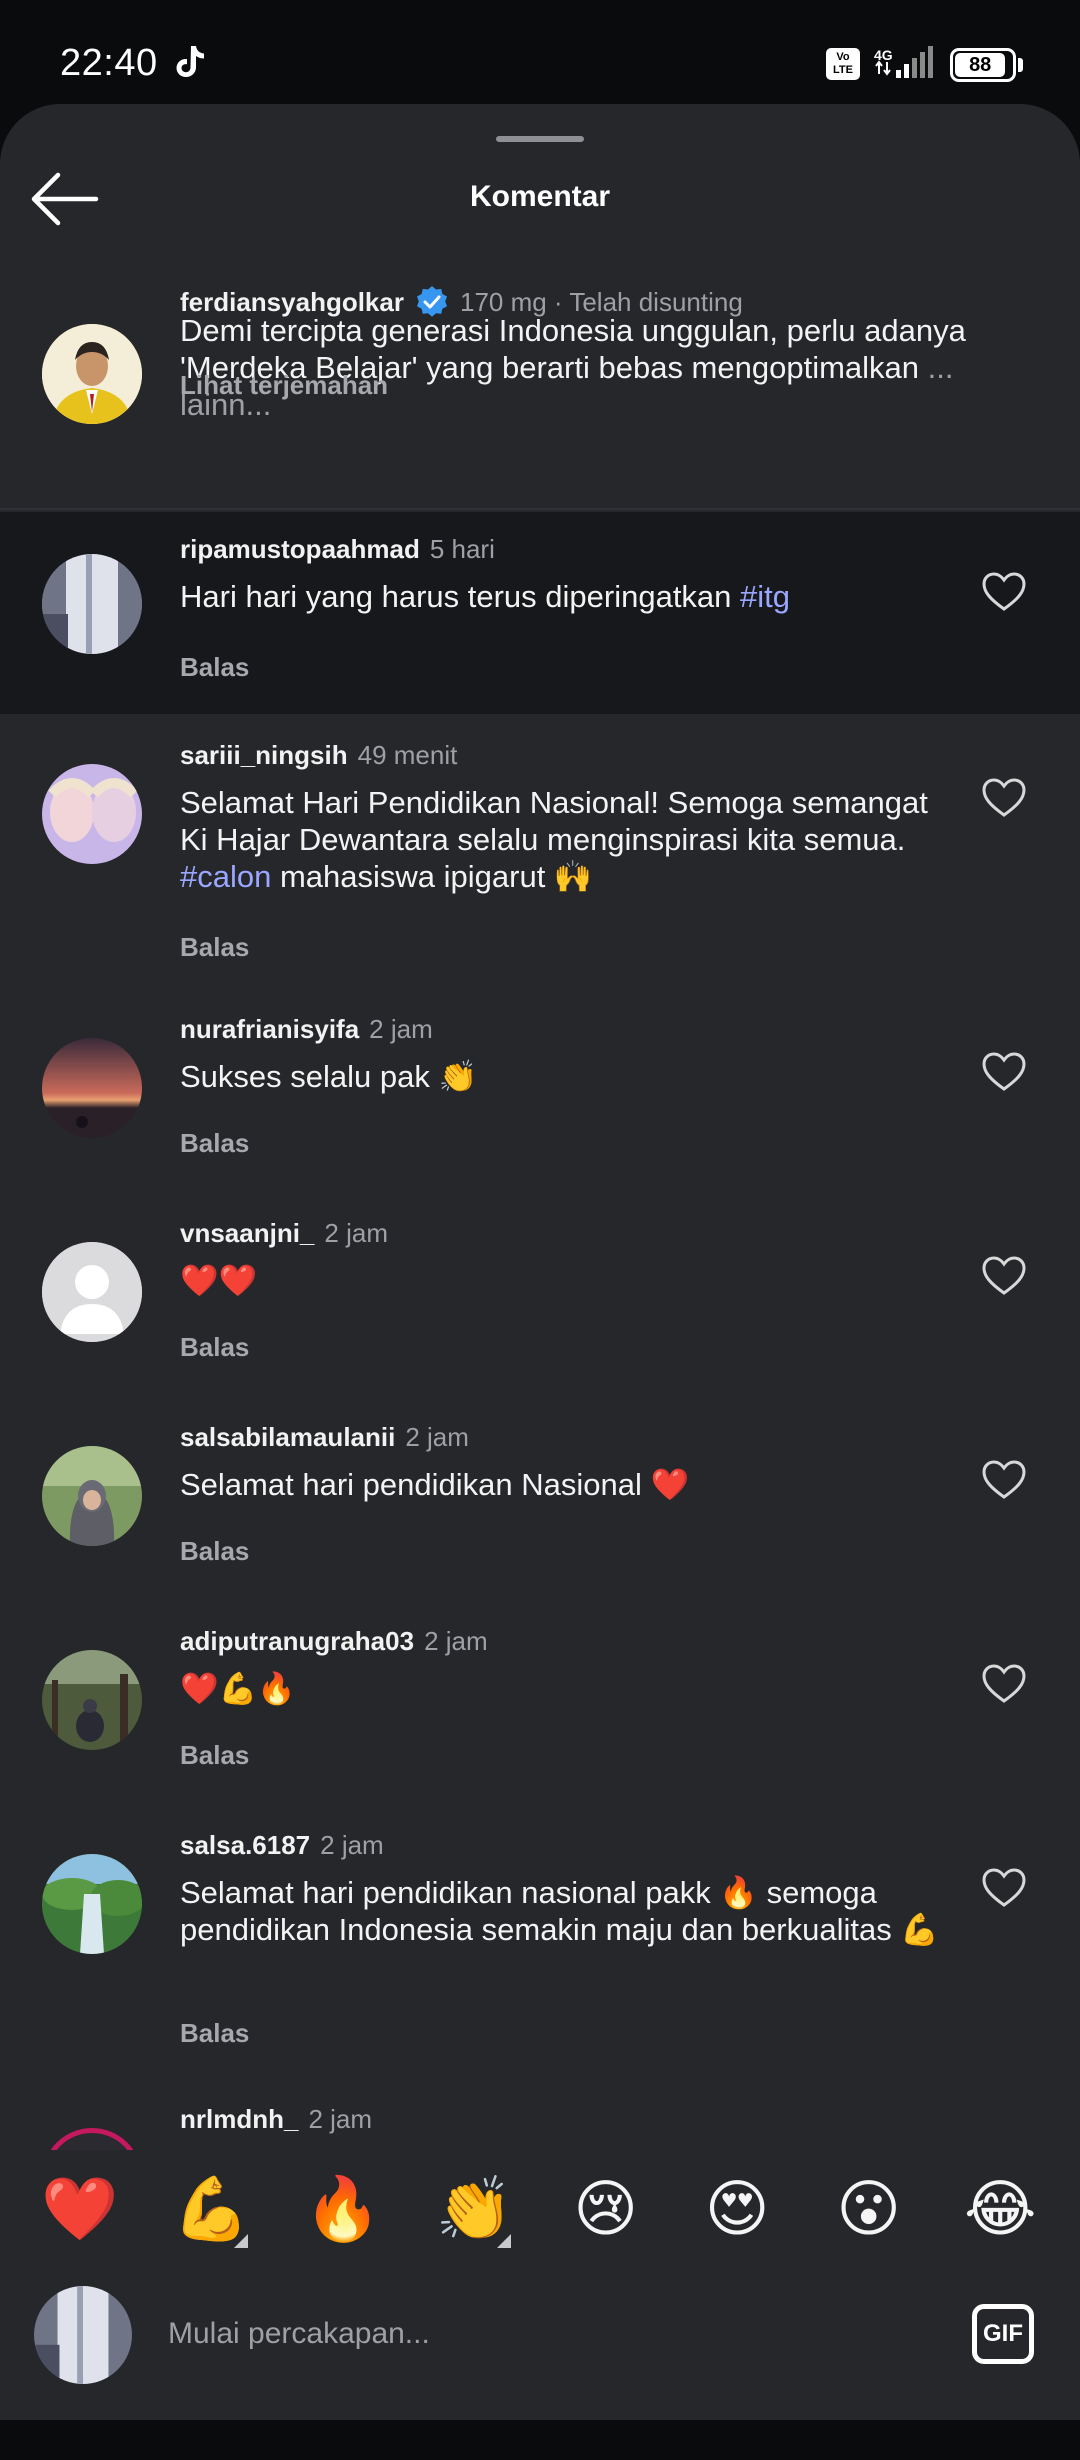  I want to click on comment-header: nrlmdnh_ 2 jam, so click(276, 2119).